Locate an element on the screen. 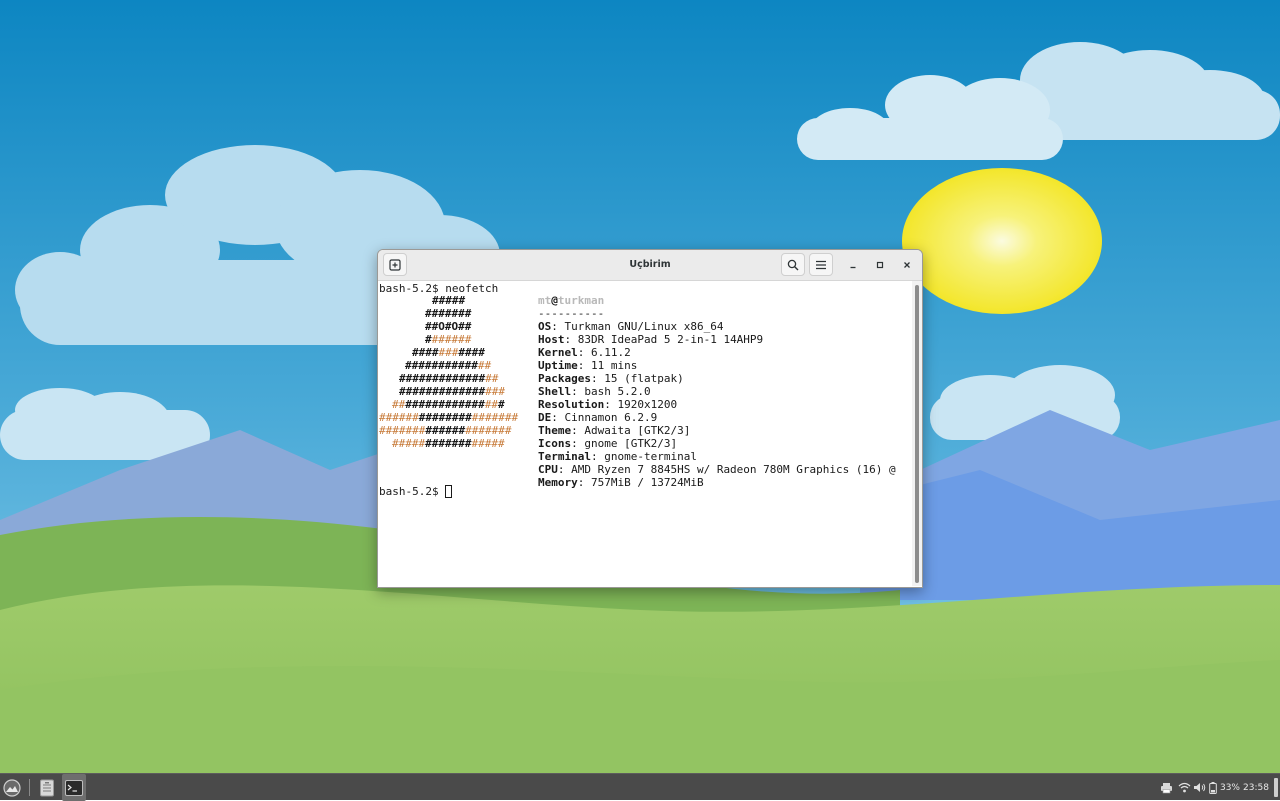 The height and width of the screenshot is (801, 1280). file-cabinet-icon is located at coordinates (47, 787).